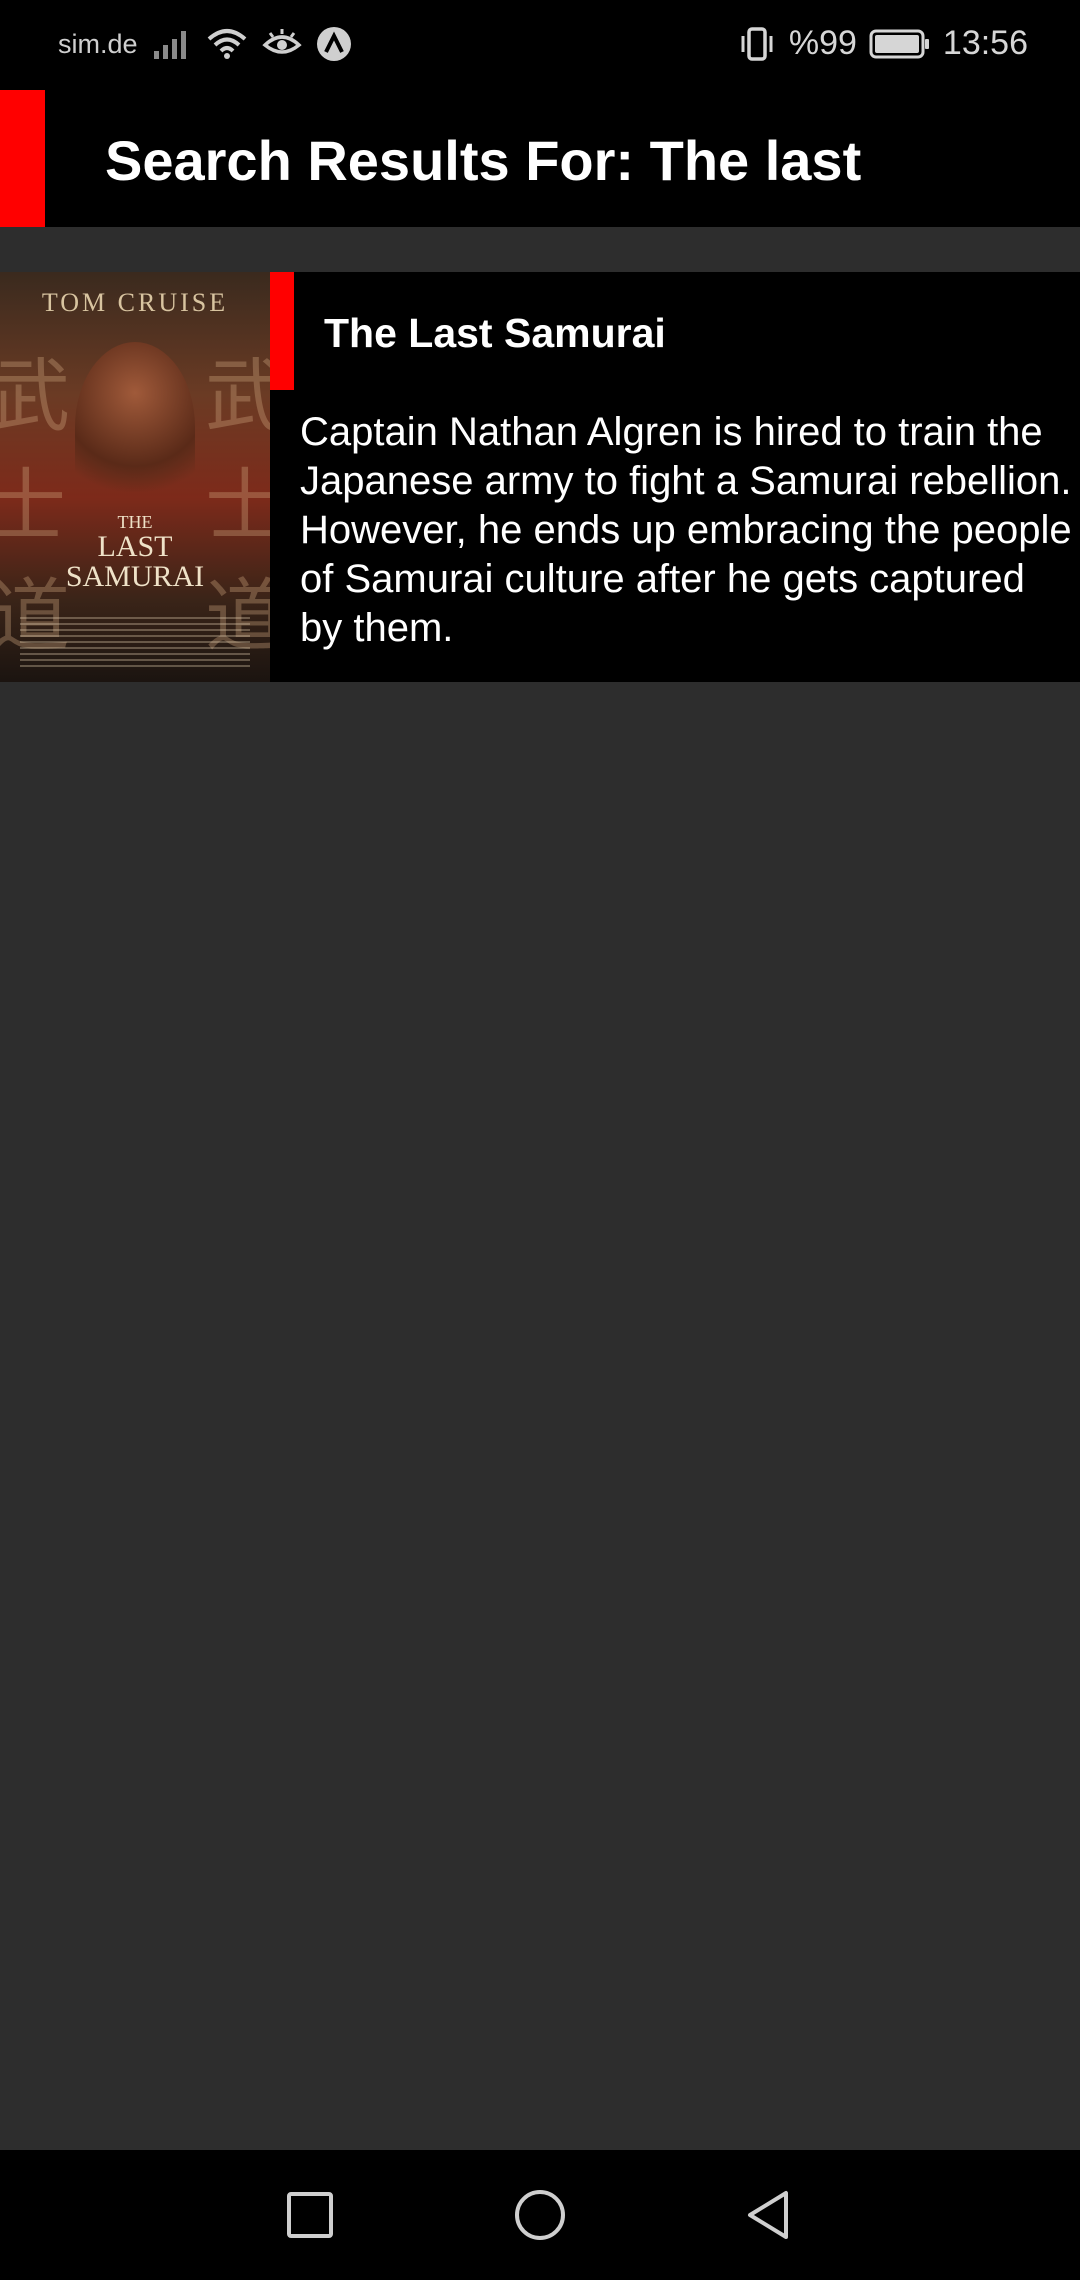 The height and width of the screenshot is (2280, 1080). What do you see at coordinates (483, 160) in the screenshot?
I see `page-title: Search Results For: The last` at bounding box center [483, 160].